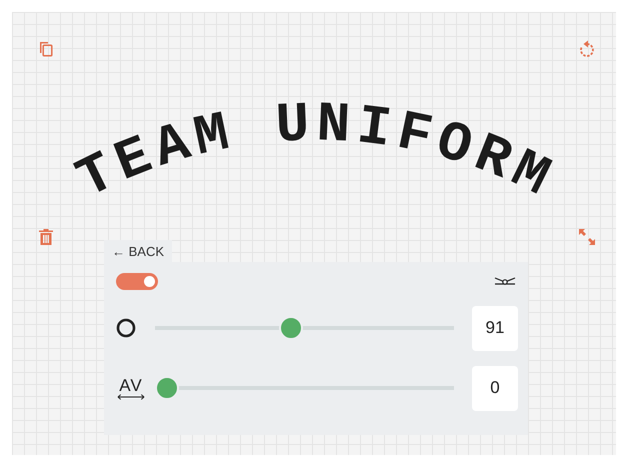 This screenshot has width=628, height=462. What do you see at coordinates (137, 281) in the screenshot?
I see `toggle-switch` at bounding box center [137, 281].